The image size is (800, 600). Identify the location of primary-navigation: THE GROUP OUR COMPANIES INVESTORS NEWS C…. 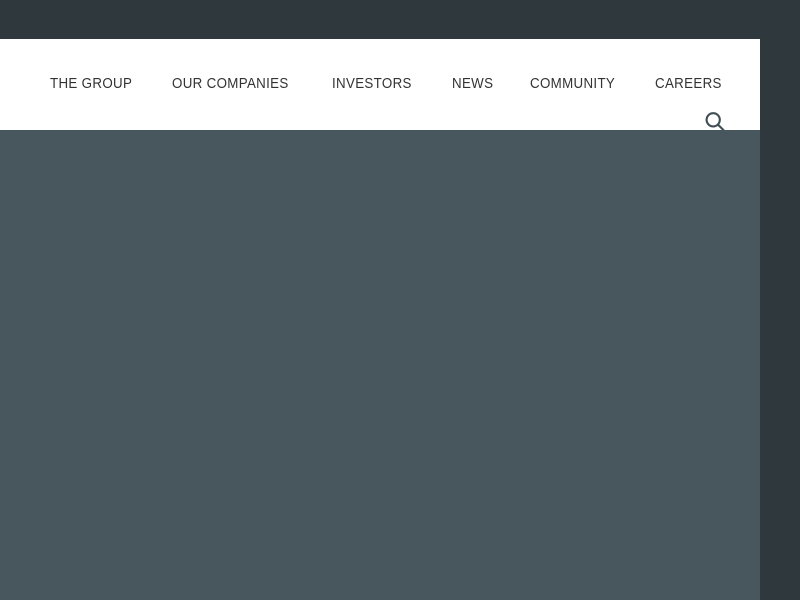
(380, 84).